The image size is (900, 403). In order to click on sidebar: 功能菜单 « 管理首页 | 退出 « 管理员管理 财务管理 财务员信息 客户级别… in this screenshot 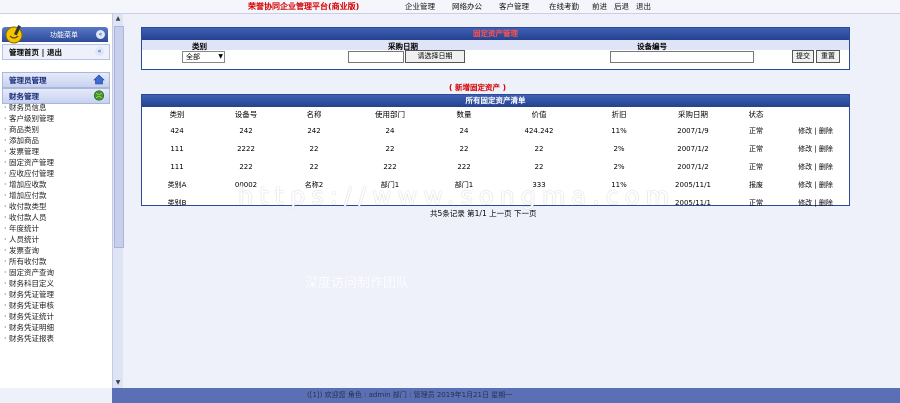, I will do `click(56, 201)`.